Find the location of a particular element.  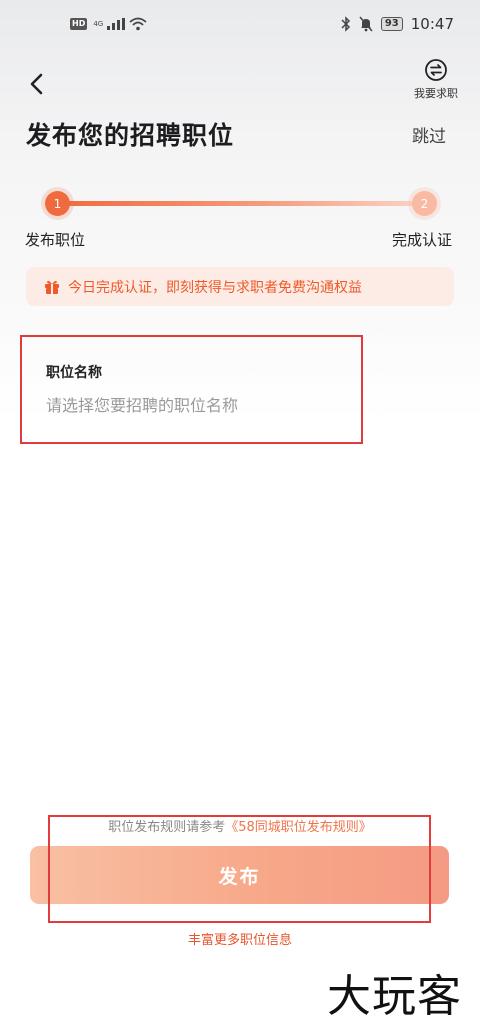

back-button is located at coordinates (36, 84).